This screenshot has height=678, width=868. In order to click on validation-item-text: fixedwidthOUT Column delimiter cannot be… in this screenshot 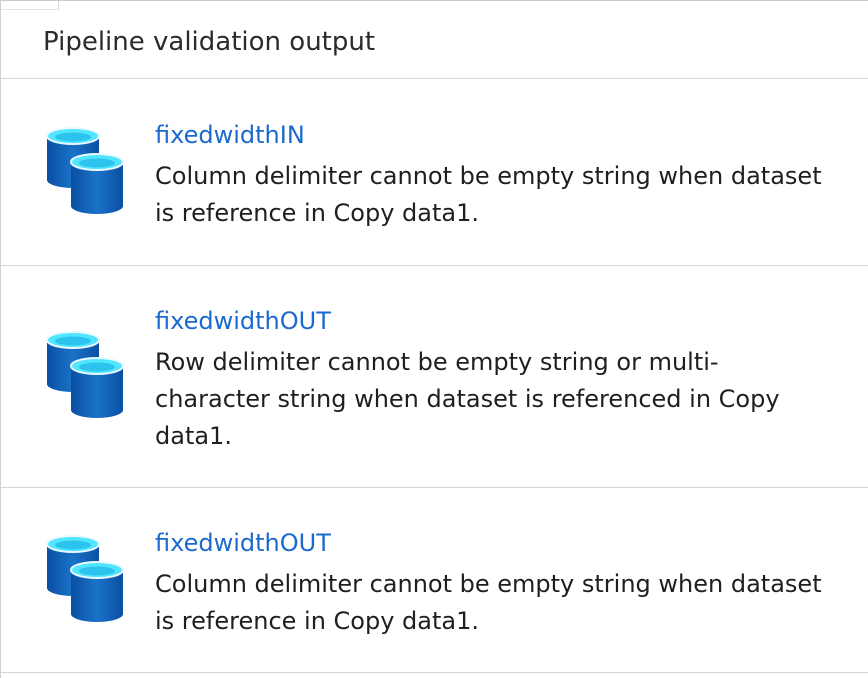, I will do `click(505, 583)`.